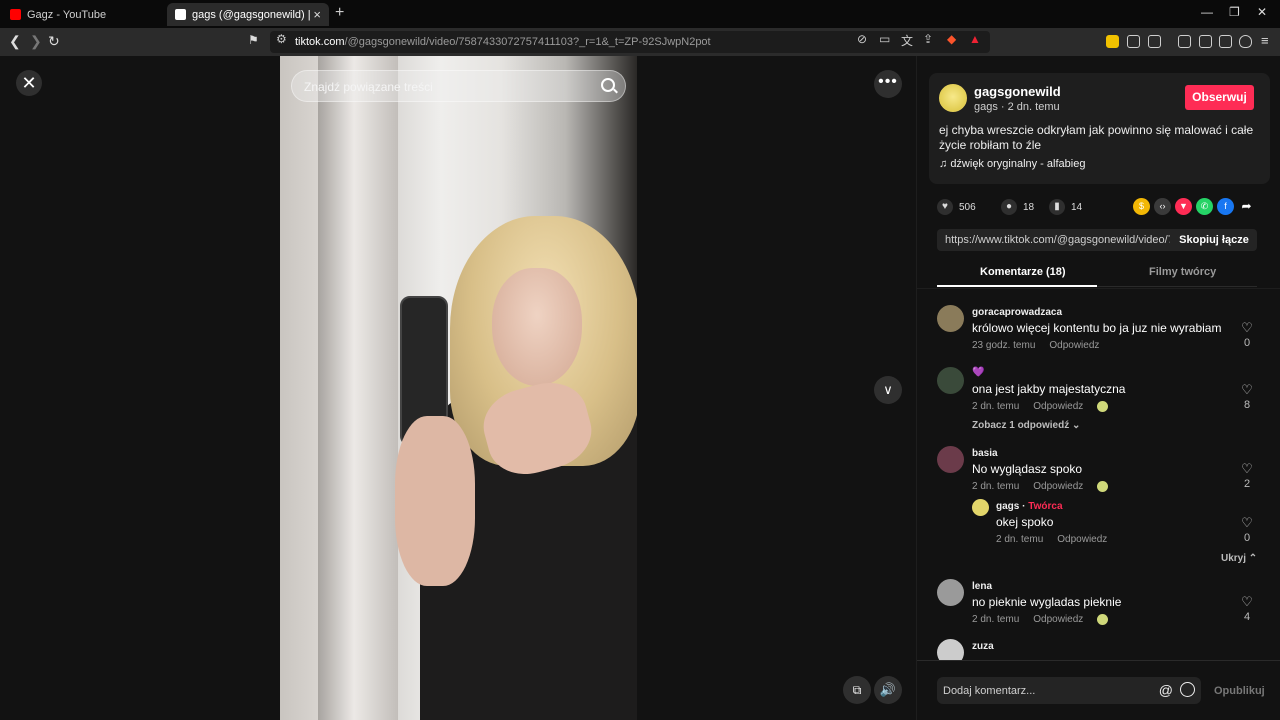 Image resolution: width=1280 pixels, height=720 pixels. Describe the element at coordinates (435, 501) in the screenshot. I see `person-fist` at that location.